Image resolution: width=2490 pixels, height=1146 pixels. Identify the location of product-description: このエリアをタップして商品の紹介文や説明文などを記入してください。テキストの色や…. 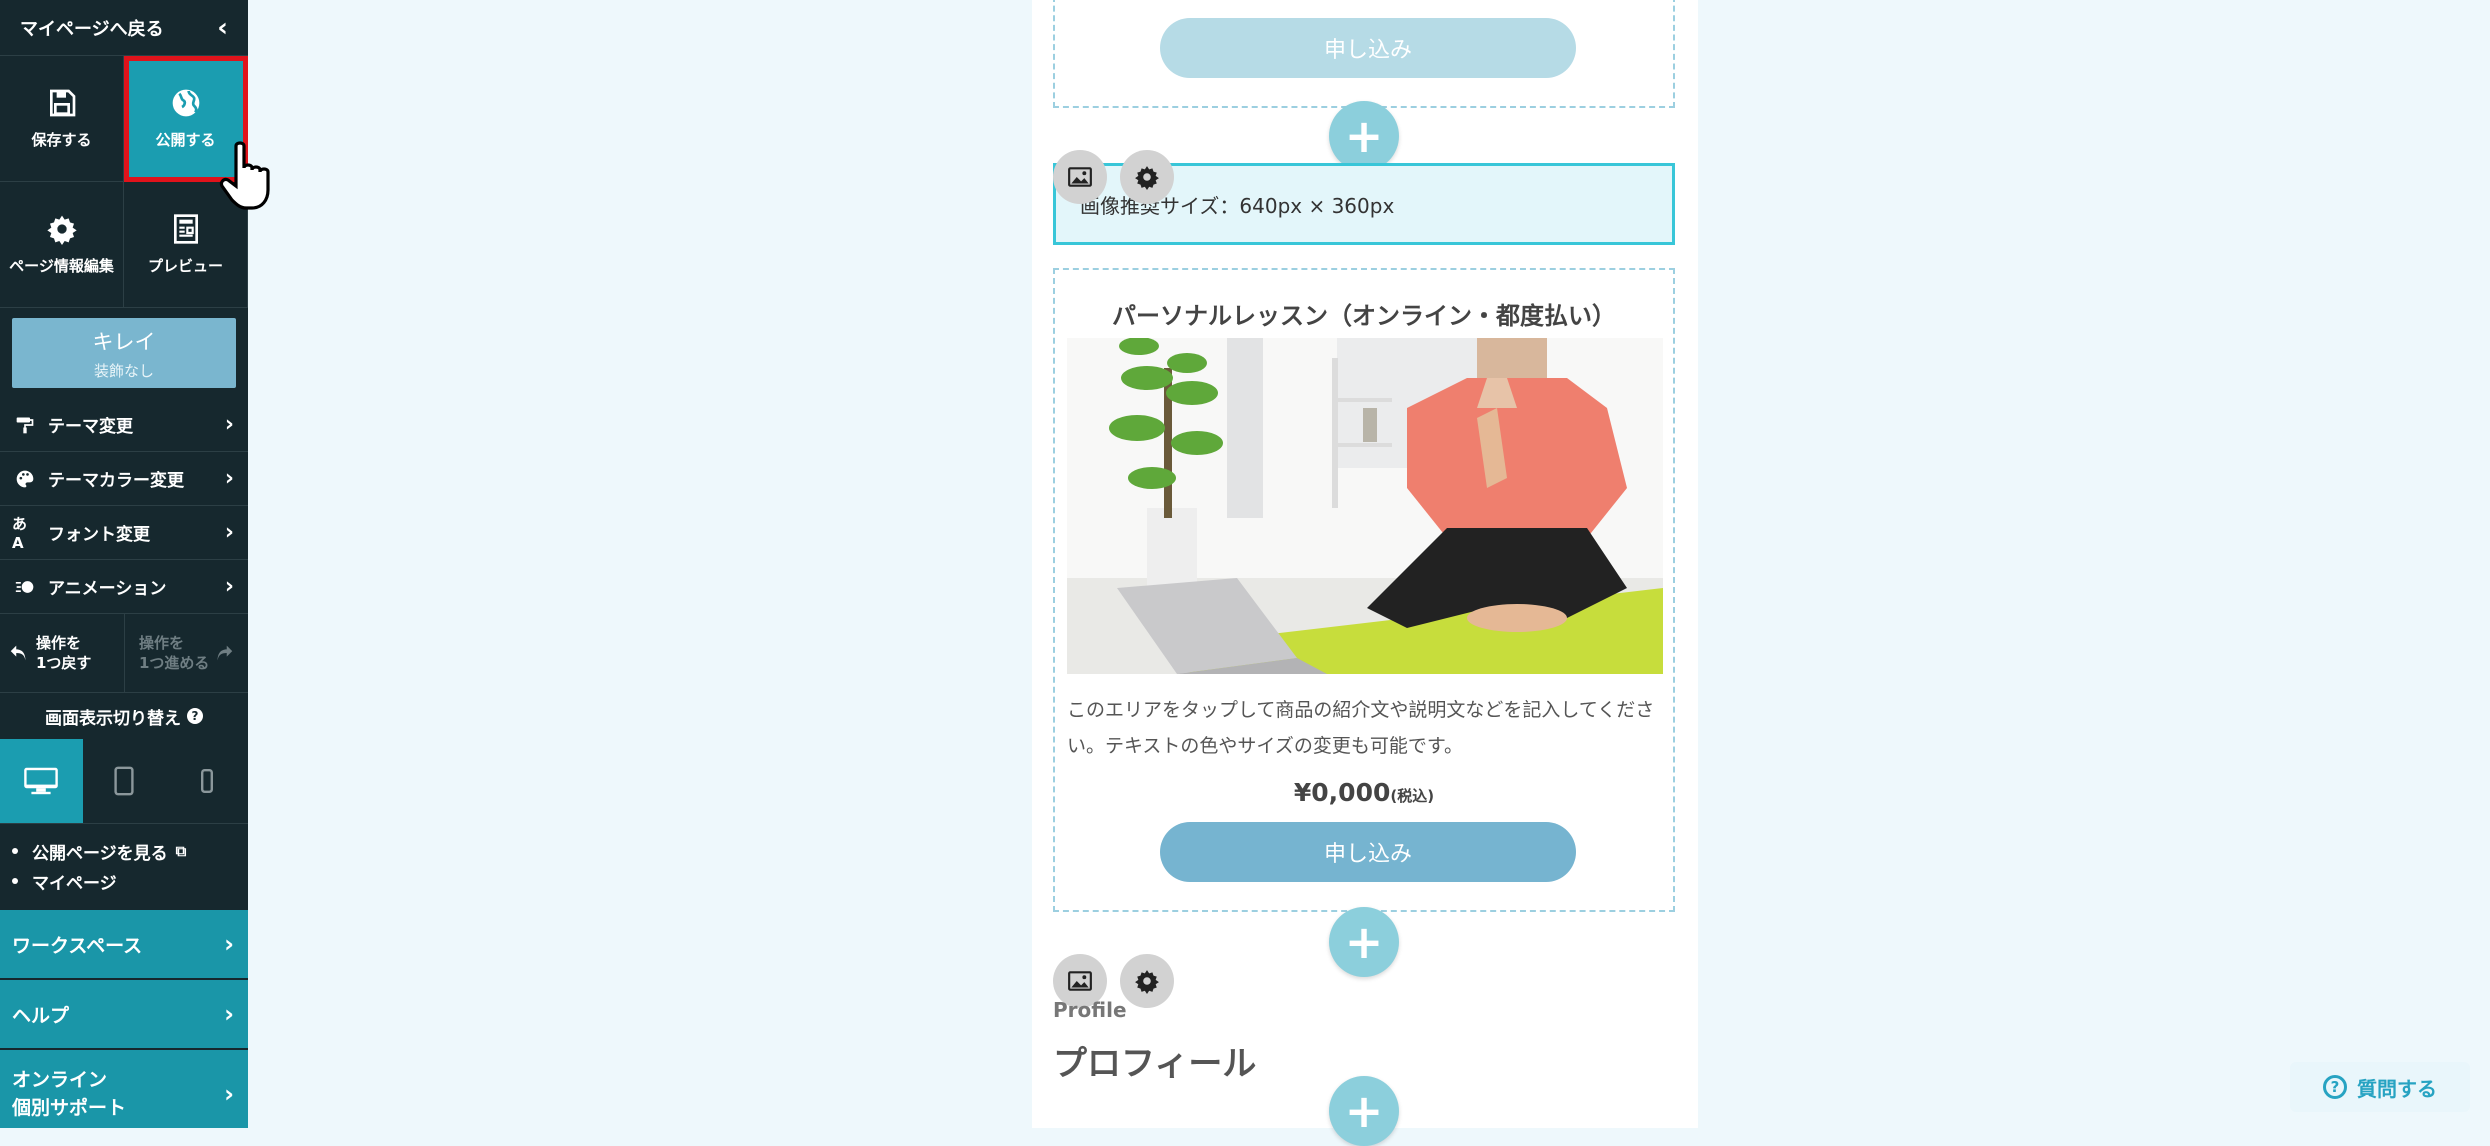
(1364, 728).